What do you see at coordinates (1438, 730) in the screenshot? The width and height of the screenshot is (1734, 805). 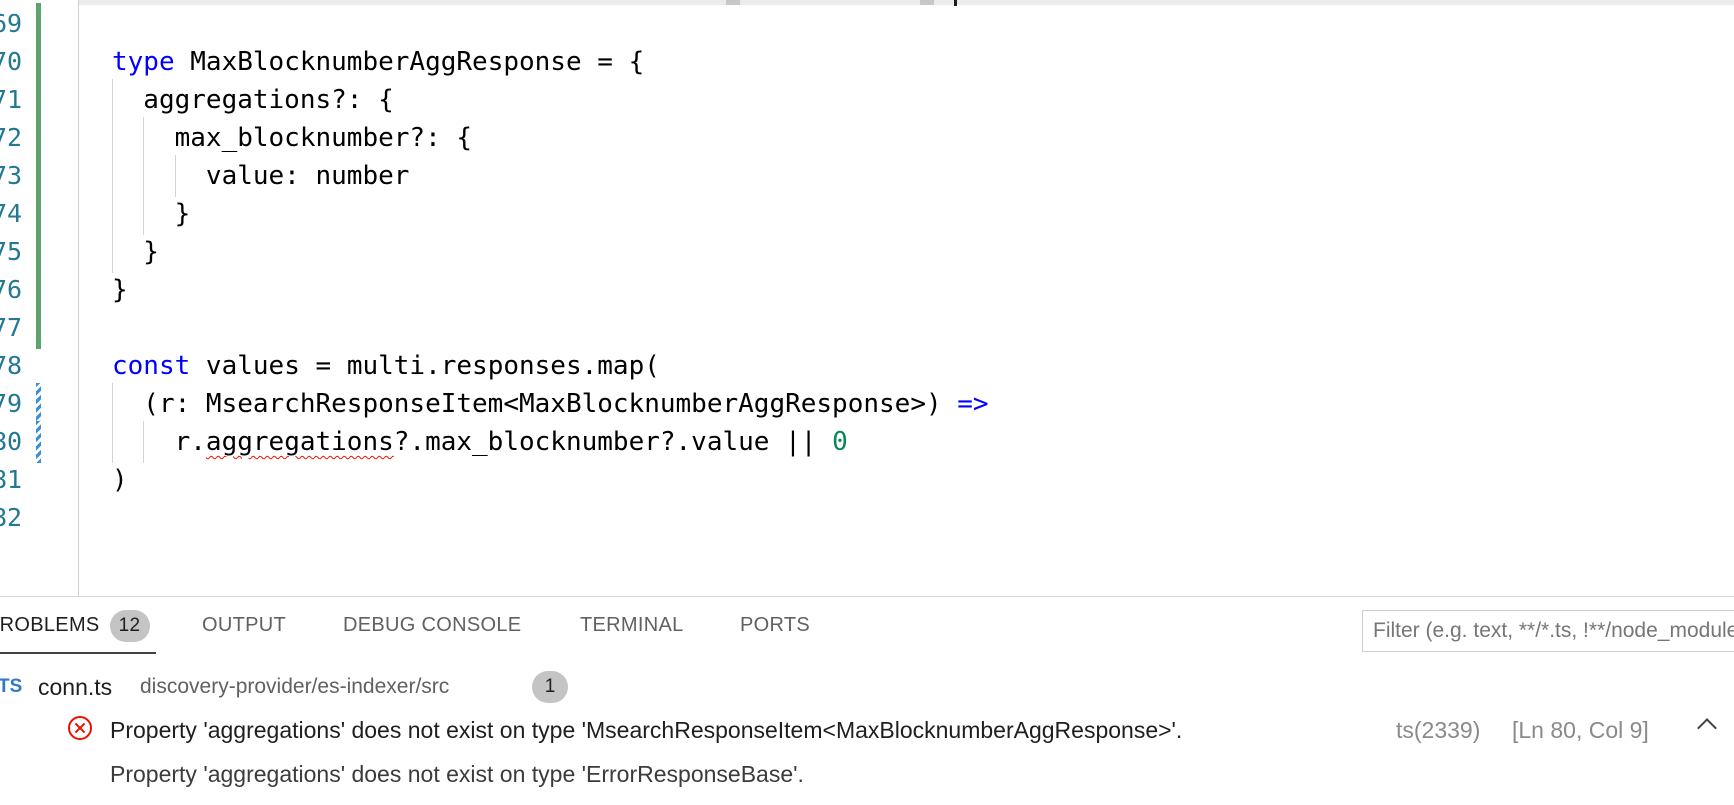 I see `problem-code: ts(2339)` at bounding box center [1438, 730].